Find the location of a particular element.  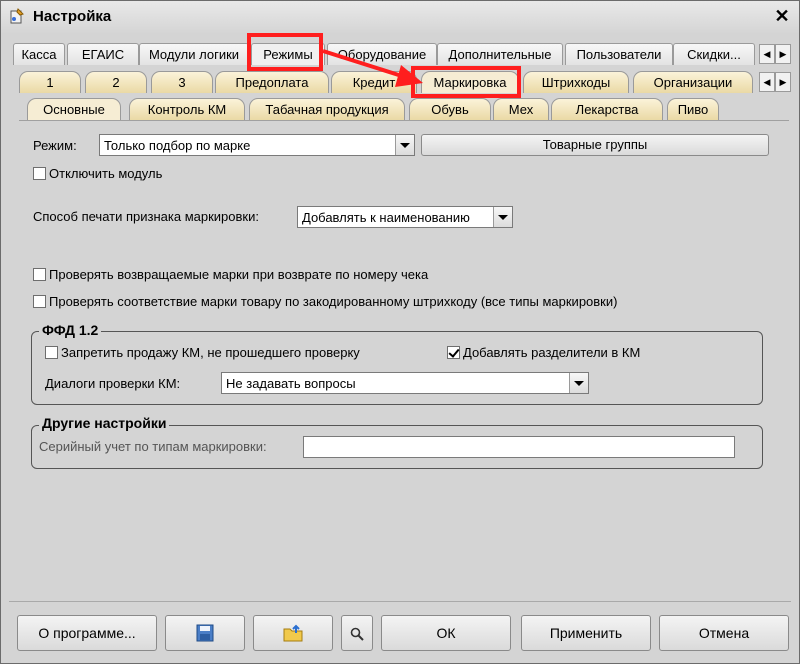

settings-app-icon is located at coordinates (17, 16).